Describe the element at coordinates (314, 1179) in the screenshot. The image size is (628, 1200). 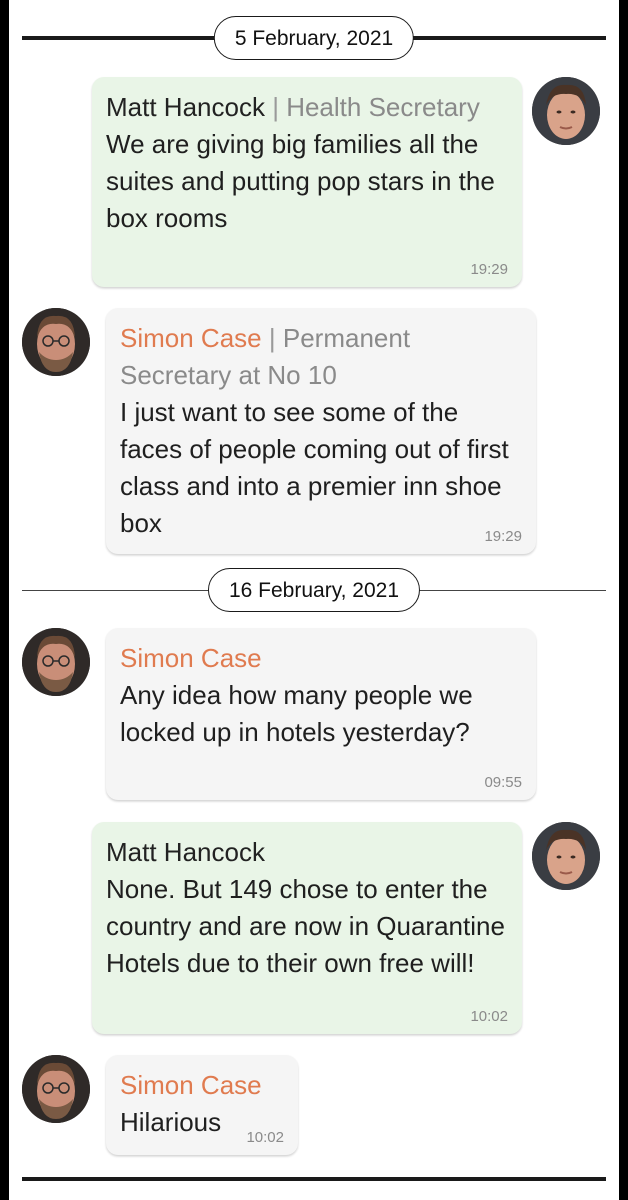
I see `bottom-separator-line` at that location.